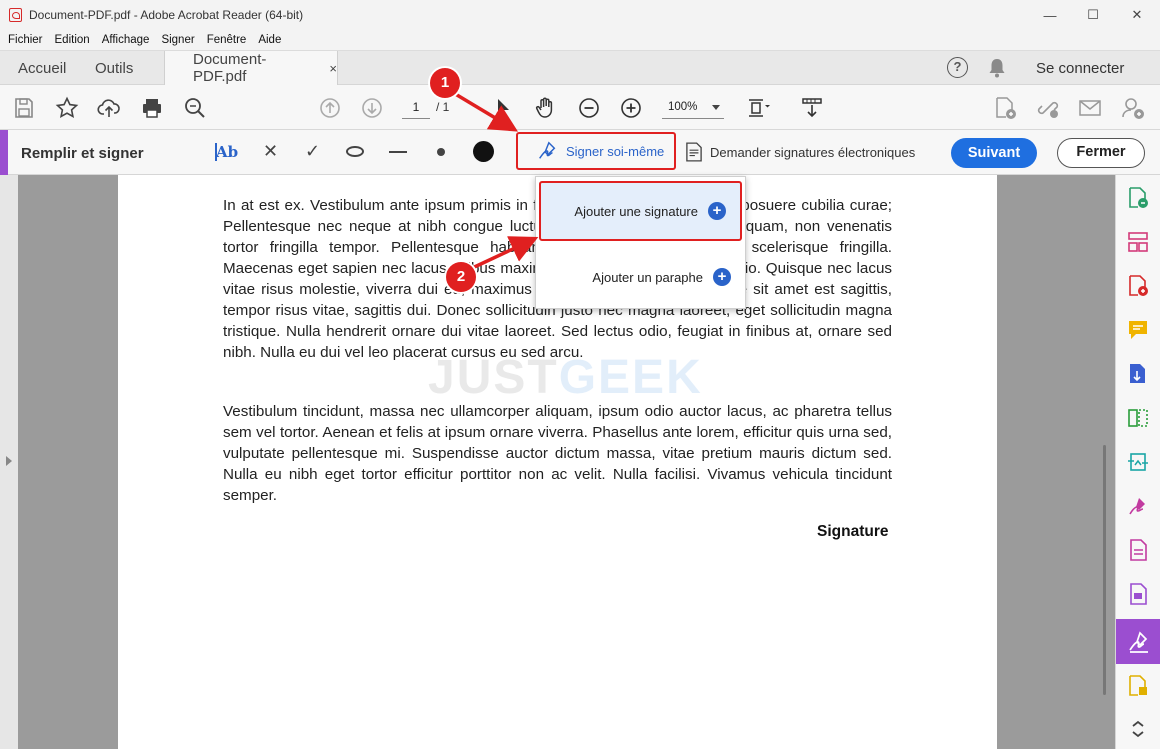 The width and height of the screenshot is (1160, 749). Describe the element at coordinates (1138, 594) in the screenshot. I see `protect-icon` at that location.